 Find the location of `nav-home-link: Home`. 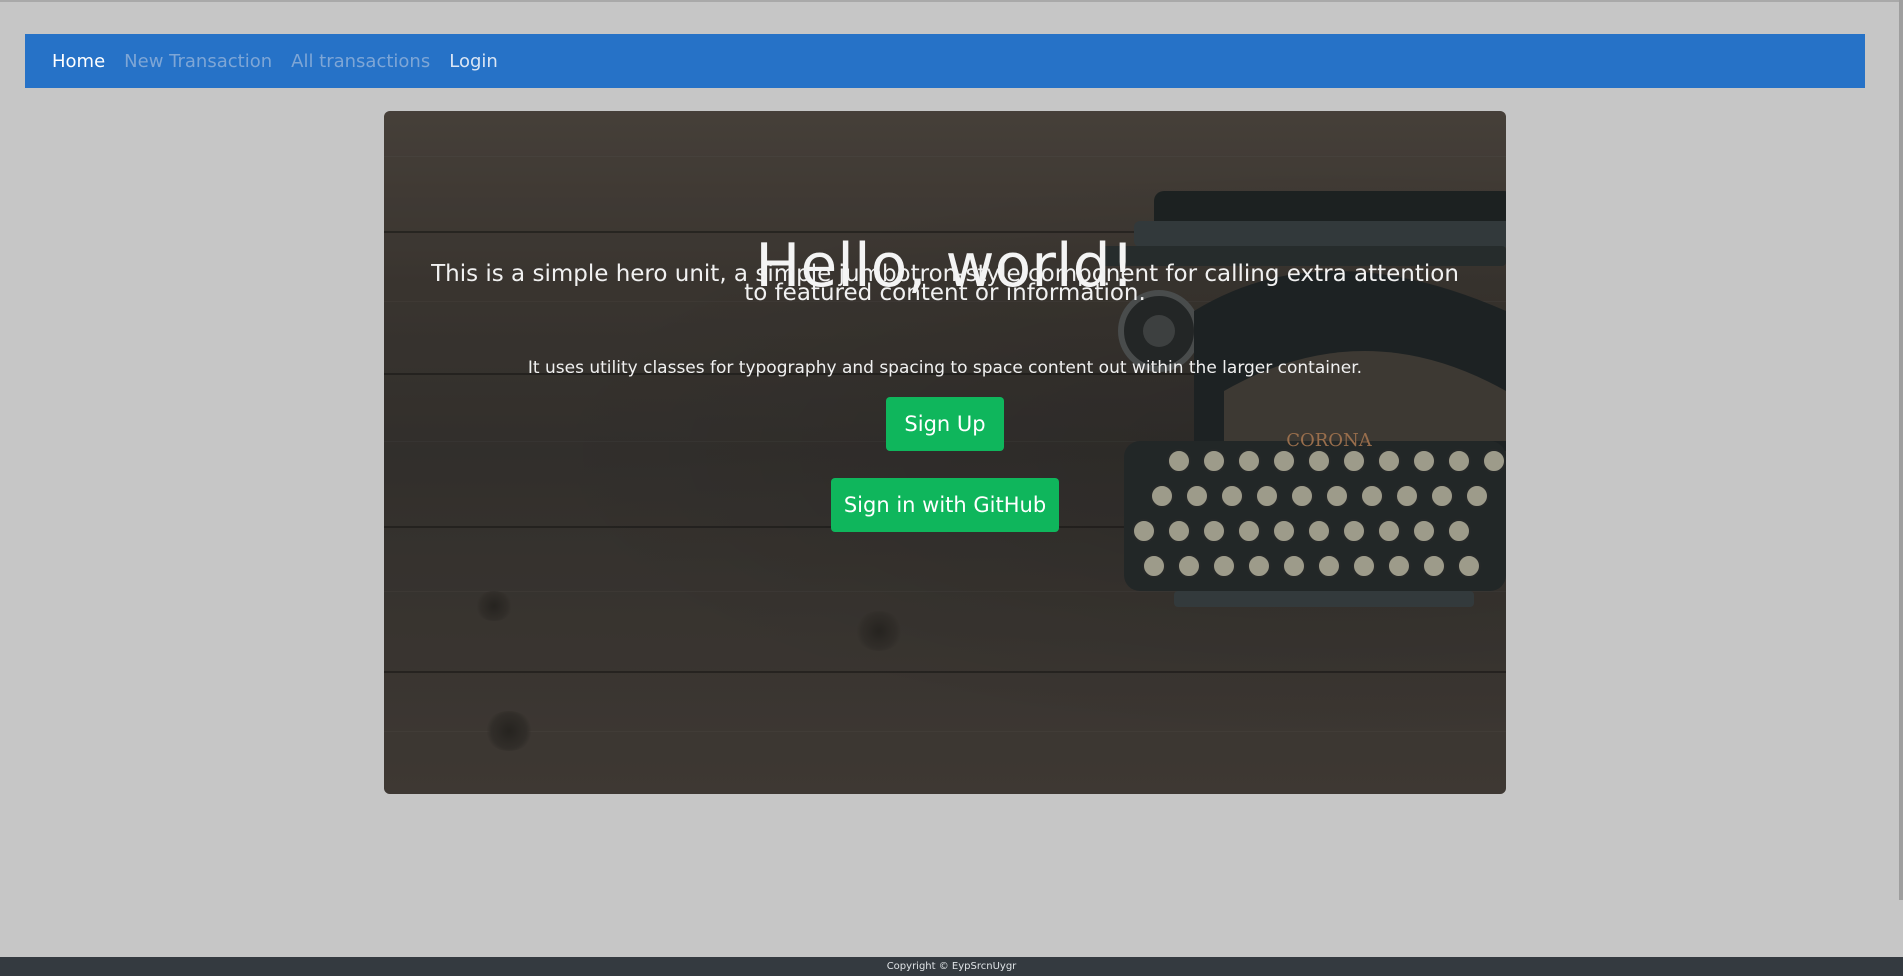

nav-home-link: Home is located at coordinates (78, 61).